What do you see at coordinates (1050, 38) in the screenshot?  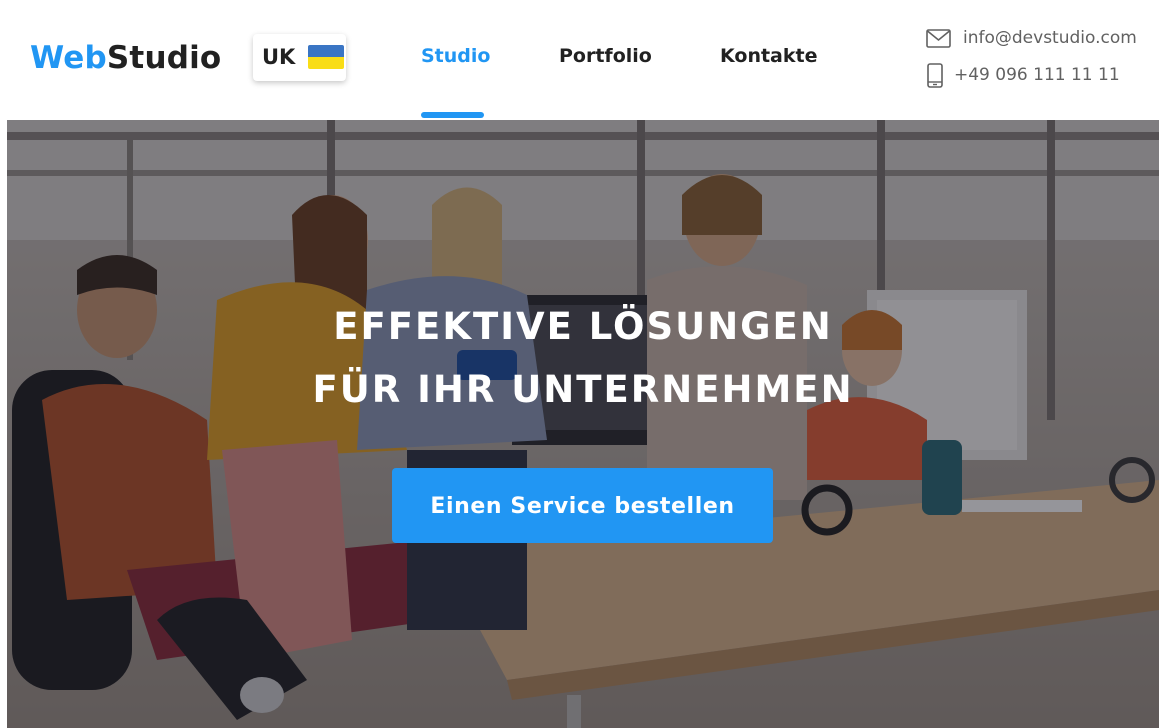 I see `contact-email-text: info@devstudio.com` at bounding box center [1050, 38].